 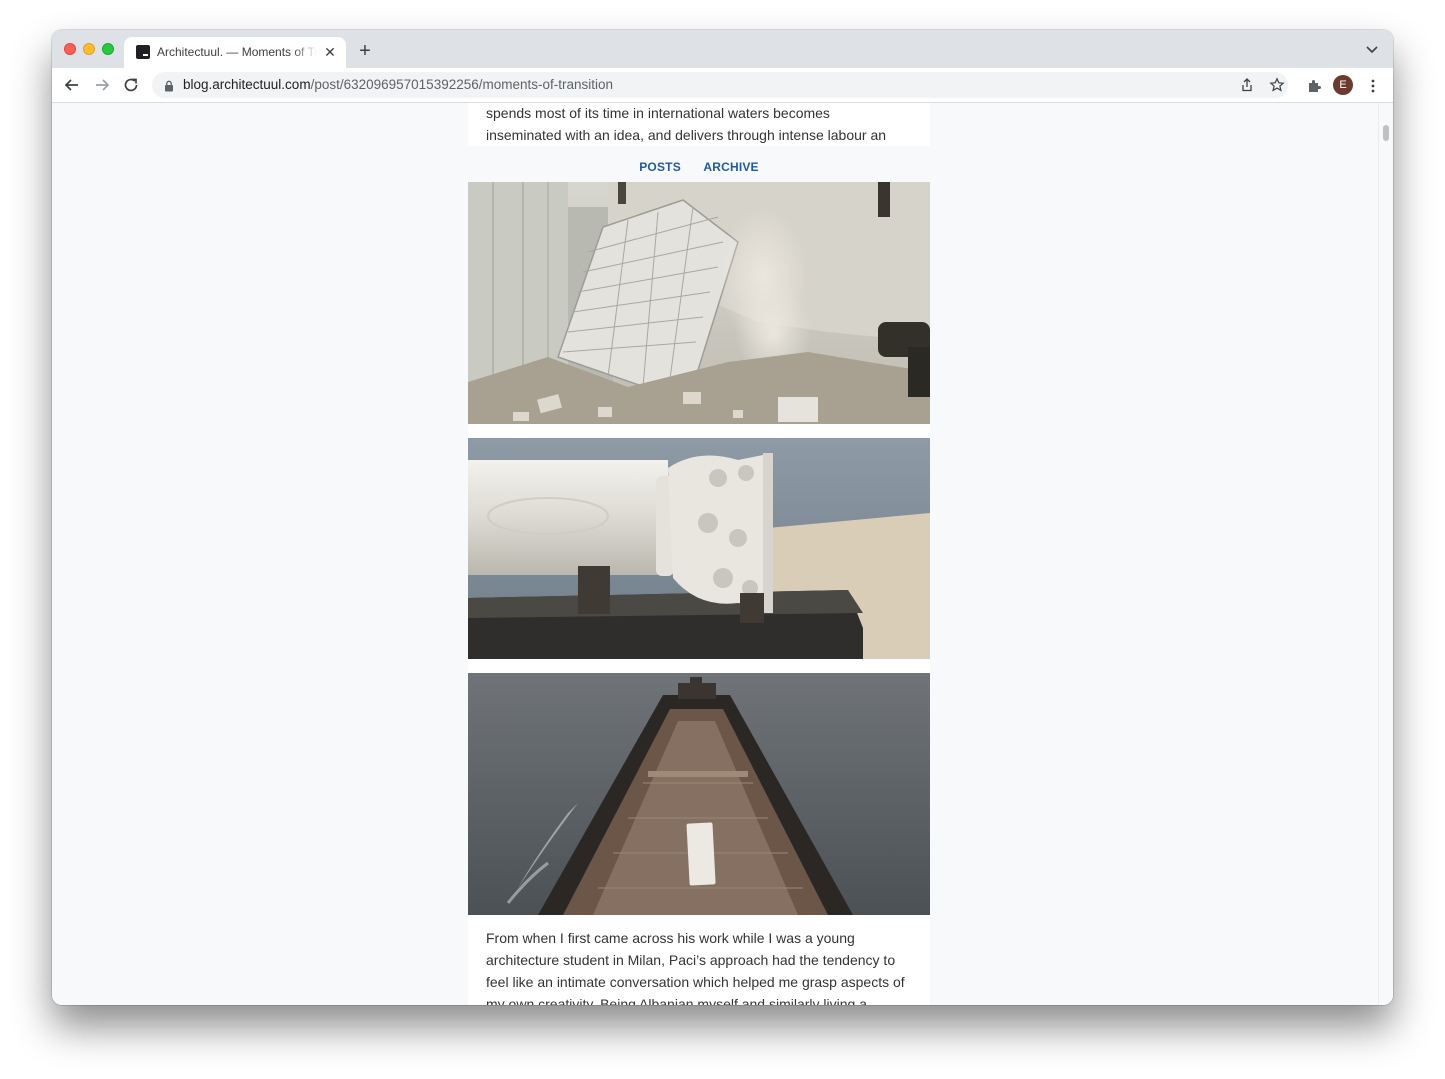 What do you see at coordinates (247, 84) in the screenshot?
I see `url-host: blog.architectuul.com` at bounding box center [247, 84].